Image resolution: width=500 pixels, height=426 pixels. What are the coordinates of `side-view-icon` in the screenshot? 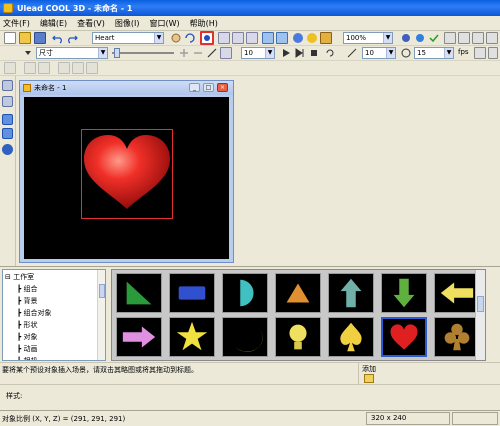 It's located at (282, 38).